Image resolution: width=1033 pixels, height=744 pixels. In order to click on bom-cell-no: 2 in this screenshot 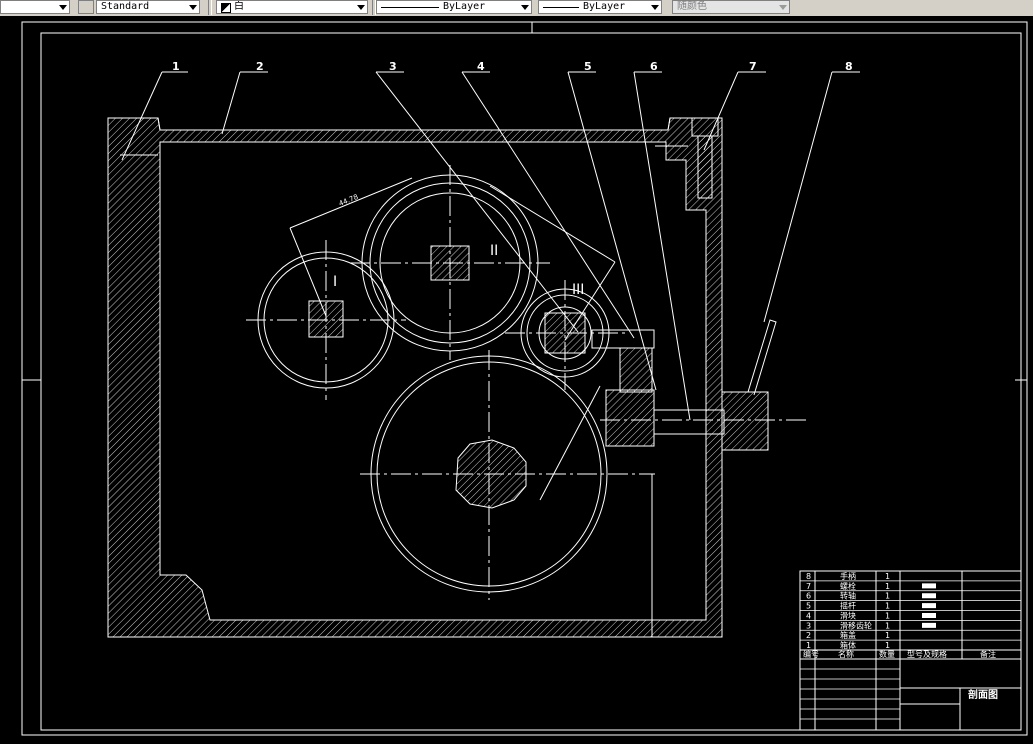, I will do `click(808, 635)`.